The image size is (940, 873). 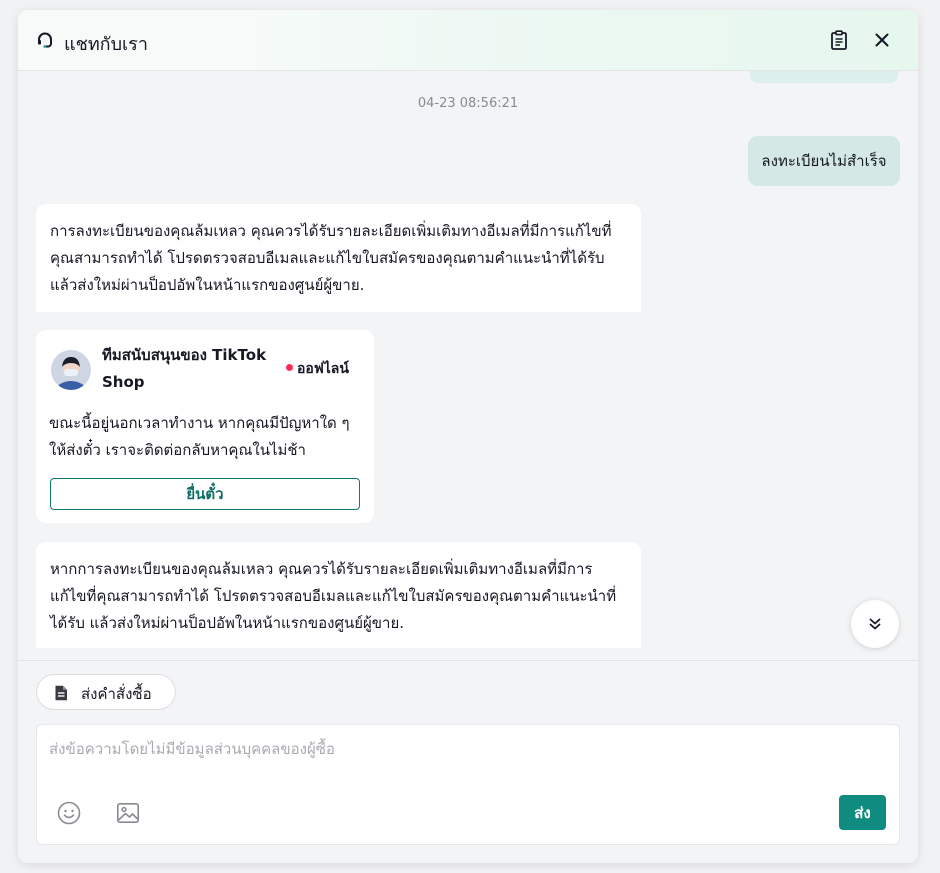 What do you see at coordinates (323, 369) in the screenshot?
I see `status-label: ออฟไลน์` at bounding box center [323, 369].